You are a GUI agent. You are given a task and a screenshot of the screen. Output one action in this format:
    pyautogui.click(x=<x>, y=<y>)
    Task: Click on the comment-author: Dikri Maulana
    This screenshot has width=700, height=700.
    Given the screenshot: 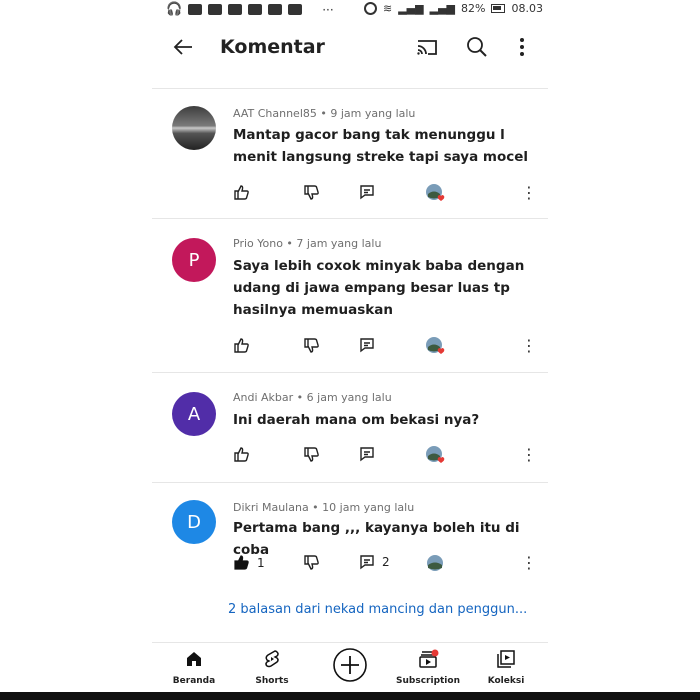 What is the action you would take?
    pyautogui.click(x=271, y=507)
    